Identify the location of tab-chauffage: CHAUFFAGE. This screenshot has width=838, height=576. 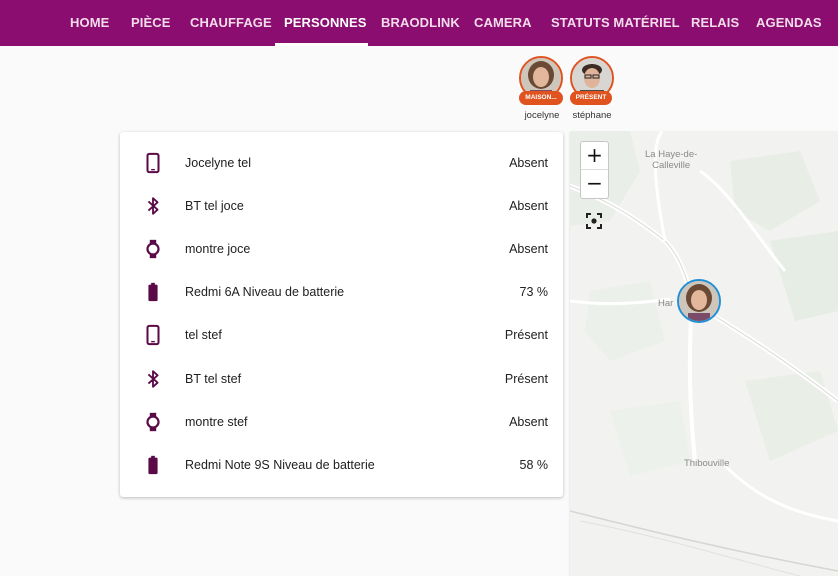
(231, 23).